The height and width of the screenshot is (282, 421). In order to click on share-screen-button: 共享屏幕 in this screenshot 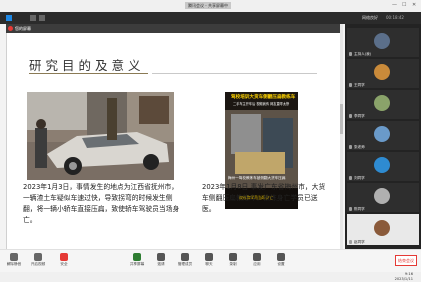, I will do `click(137, 260)`.